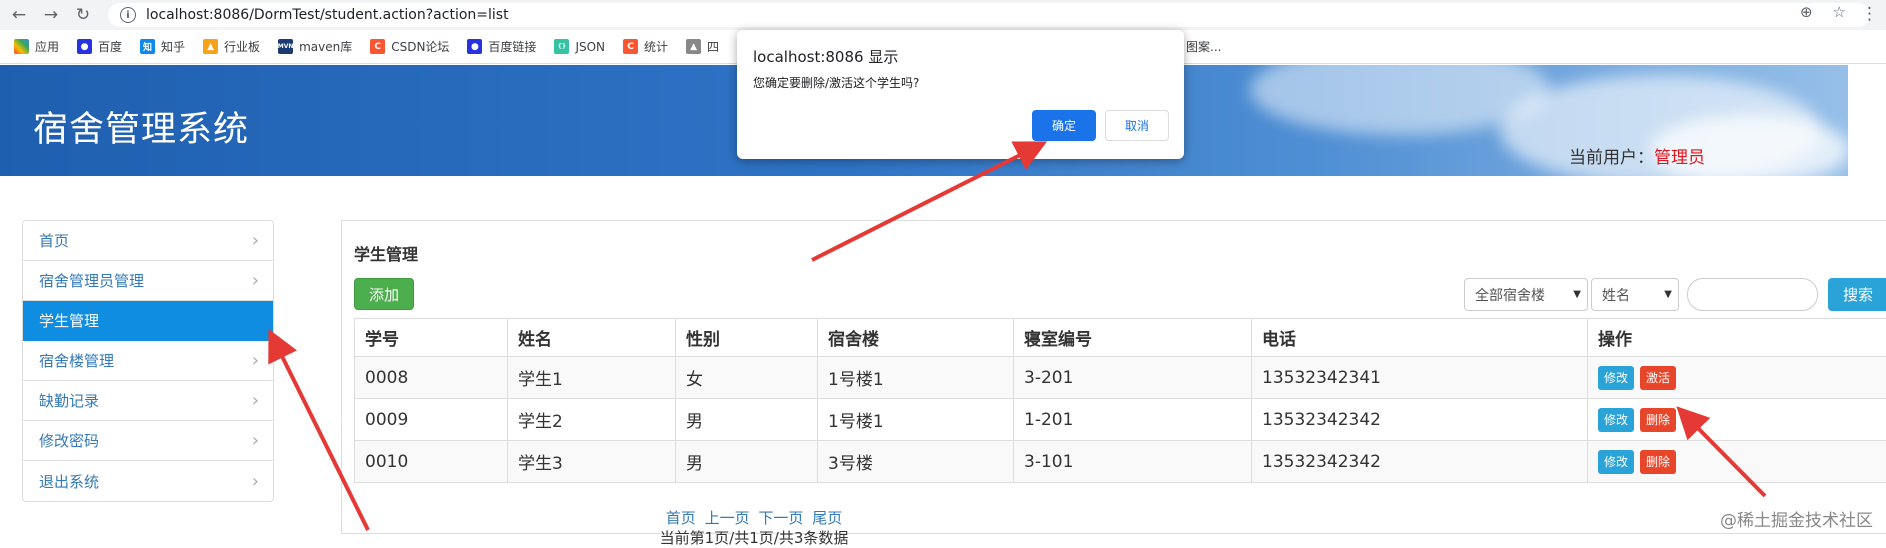  I want to click on cell-name: 学生2, so click(592, 420).